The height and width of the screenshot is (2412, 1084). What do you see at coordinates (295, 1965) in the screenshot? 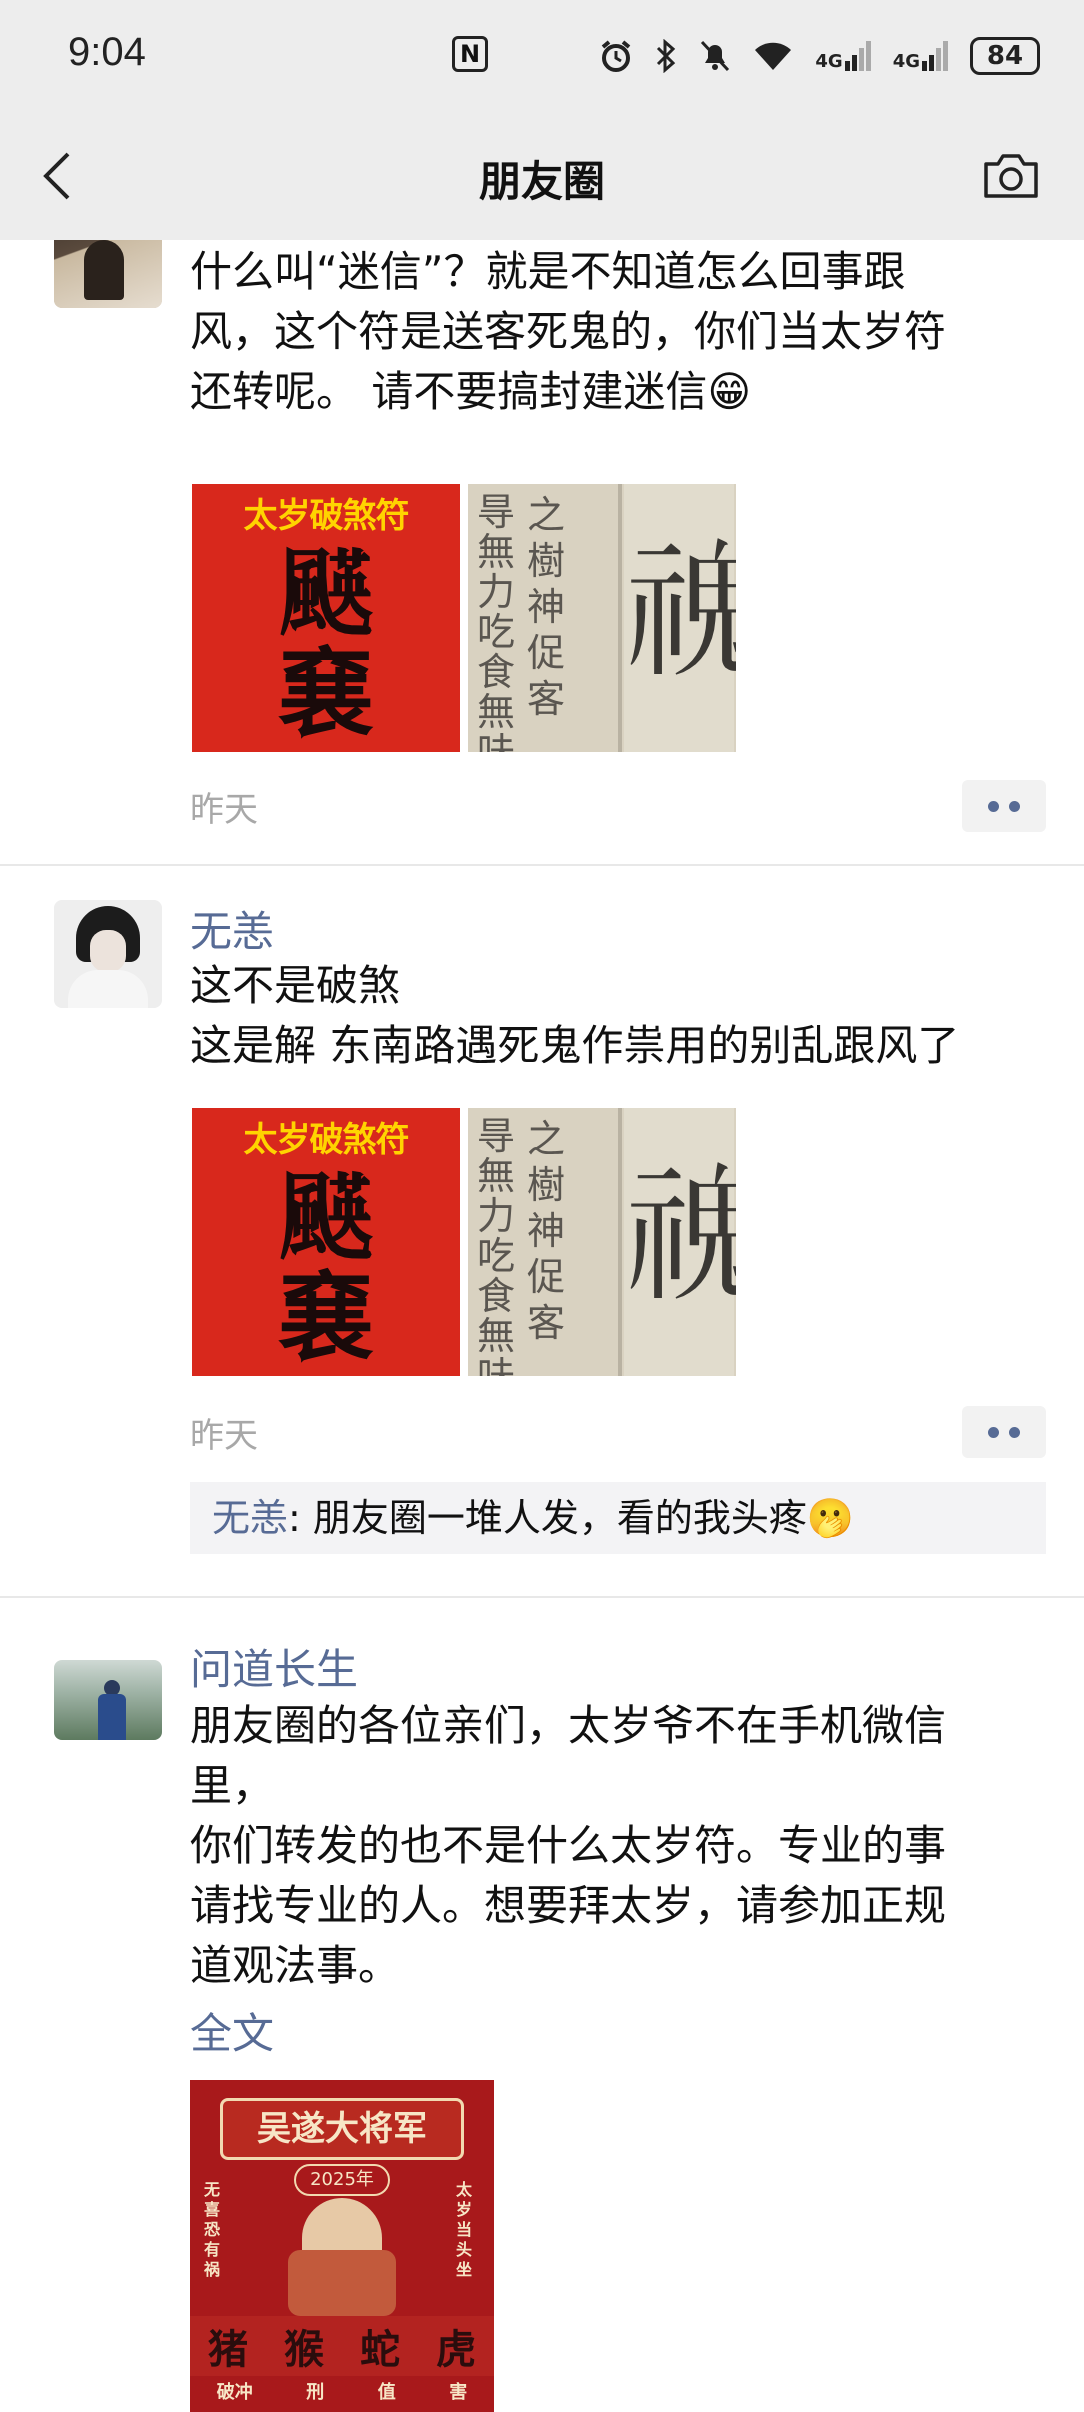
I see `post-line: 道观法事。` at bounding box center [295, 1965].